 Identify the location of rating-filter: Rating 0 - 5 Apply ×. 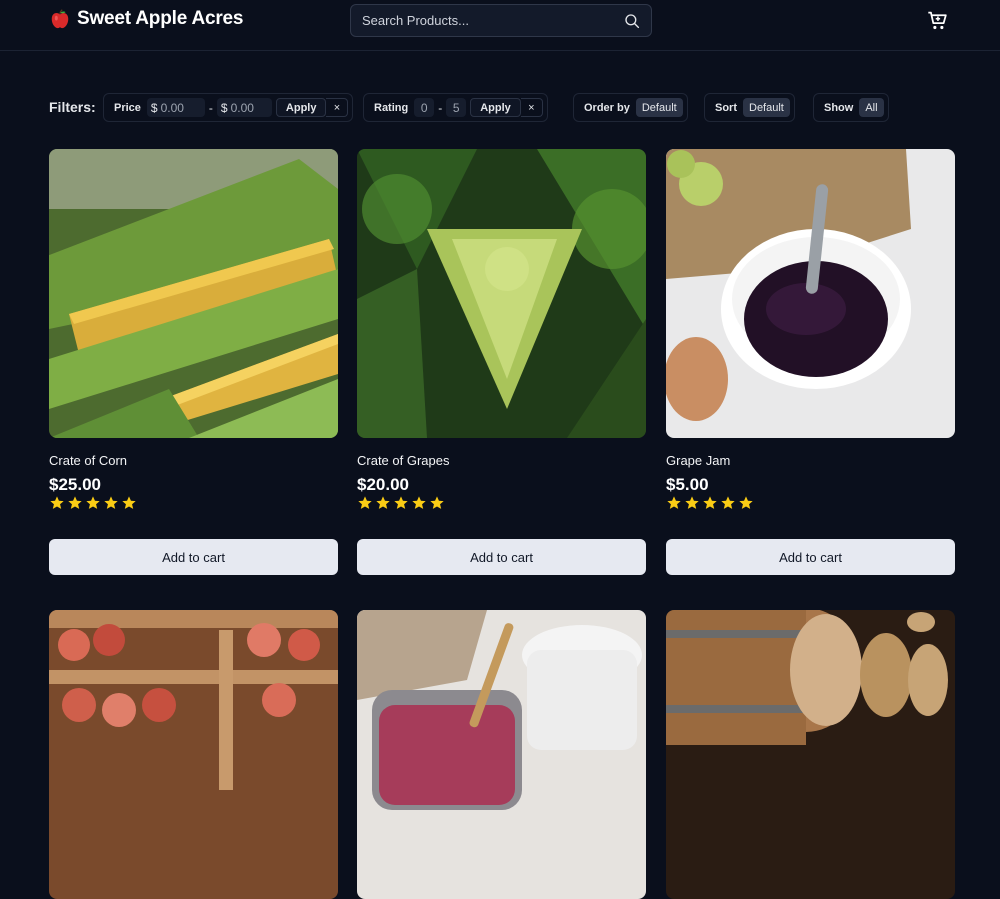
(455, 107).